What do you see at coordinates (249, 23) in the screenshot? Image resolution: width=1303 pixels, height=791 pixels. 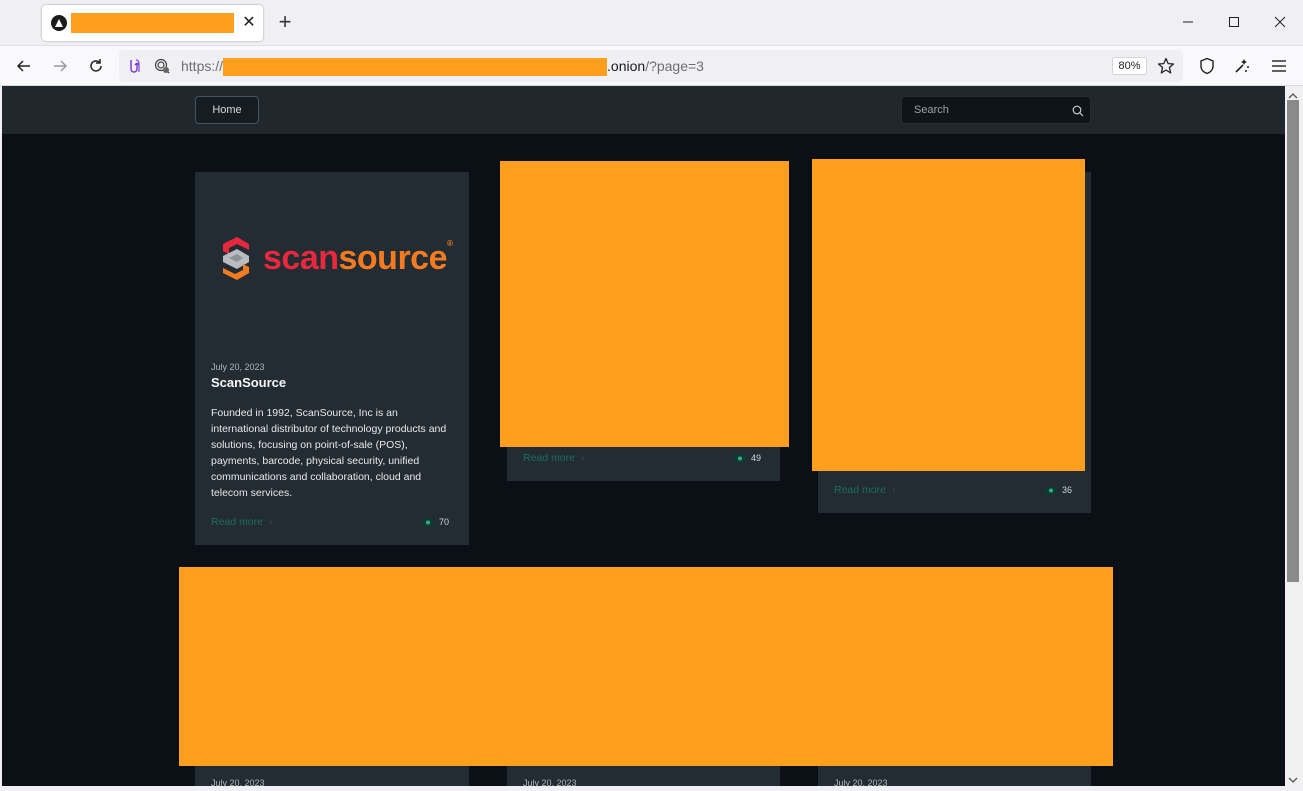 I see `close-icon: ✕` at bounding box center [249, 23].